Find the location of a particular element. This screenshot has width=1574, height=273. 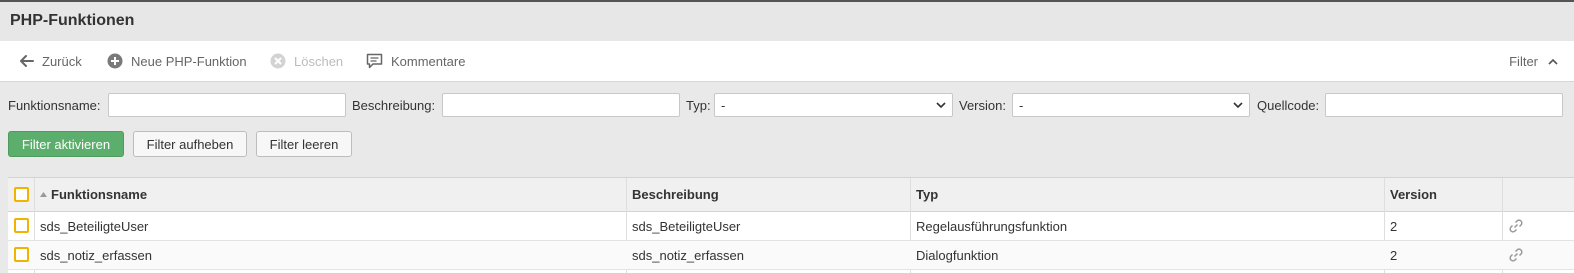

version-filter-value: - is located at coordinates (1021, 105).